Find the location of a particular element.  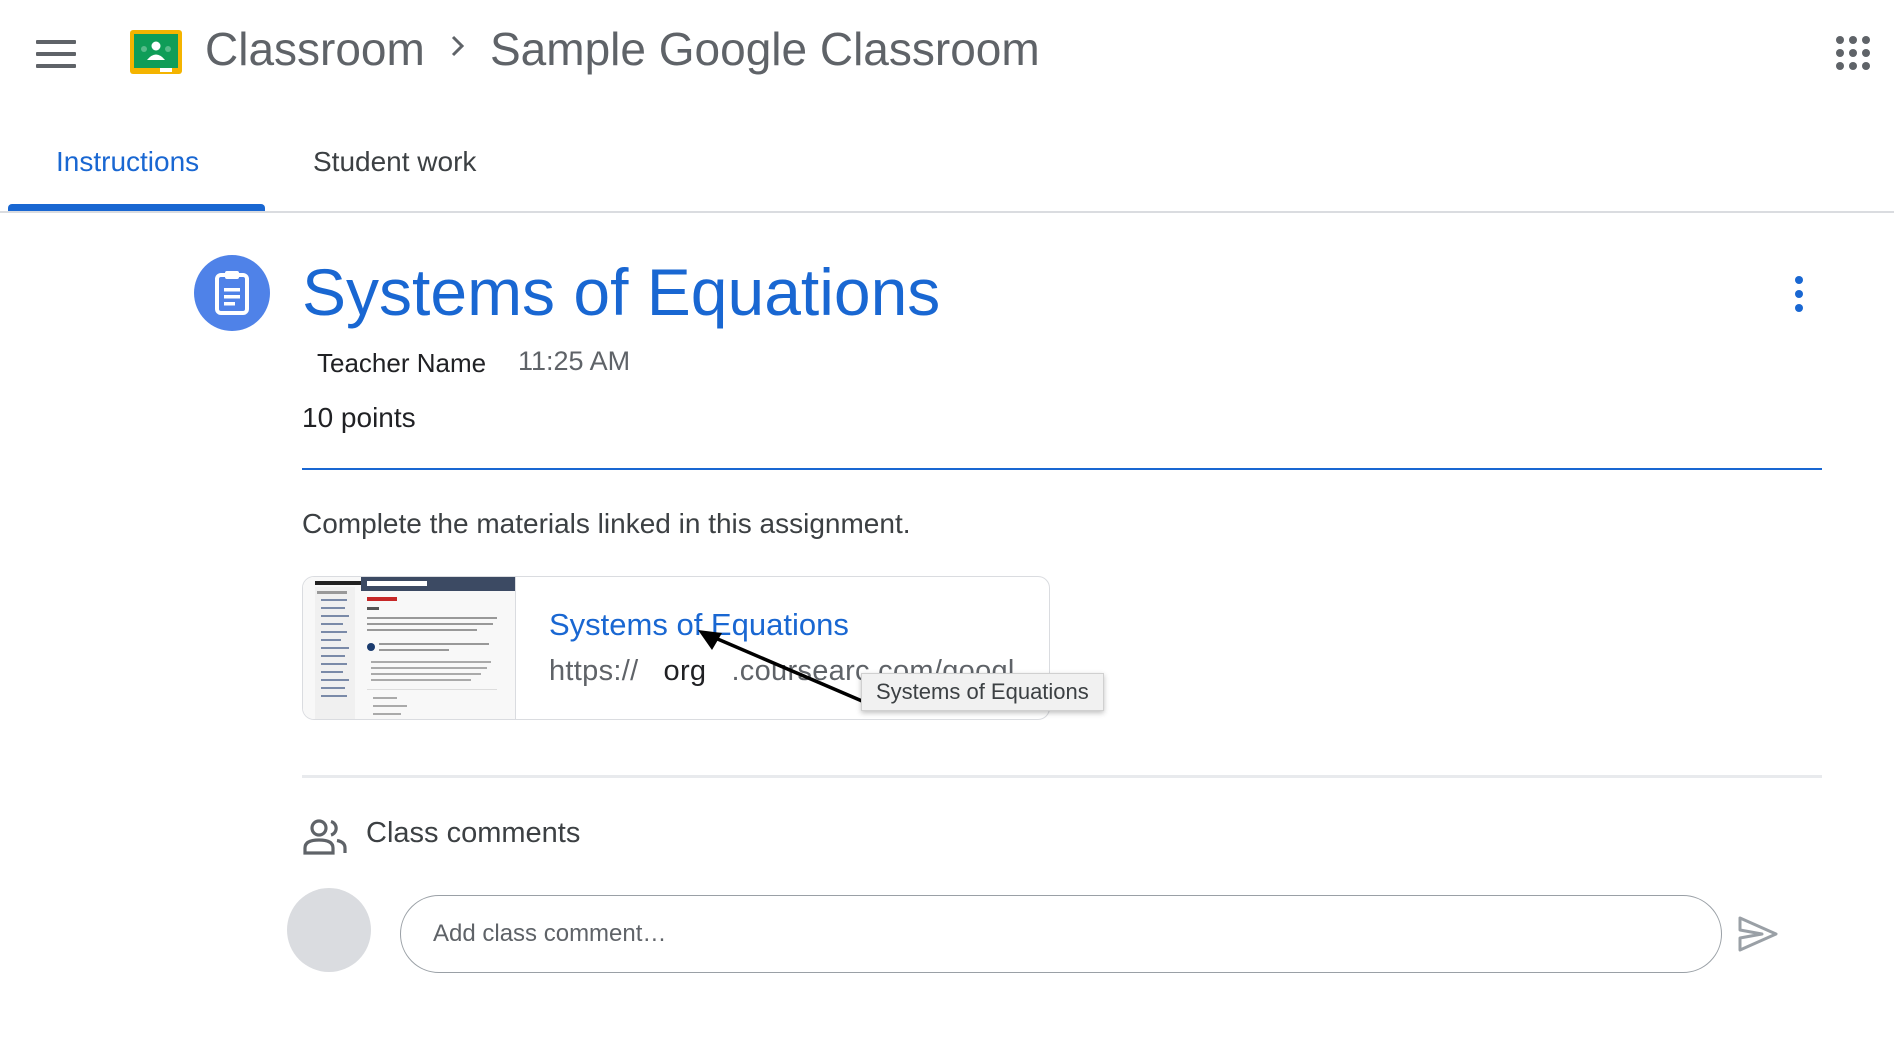

tabs-divider is located at coordinates (947, 212).